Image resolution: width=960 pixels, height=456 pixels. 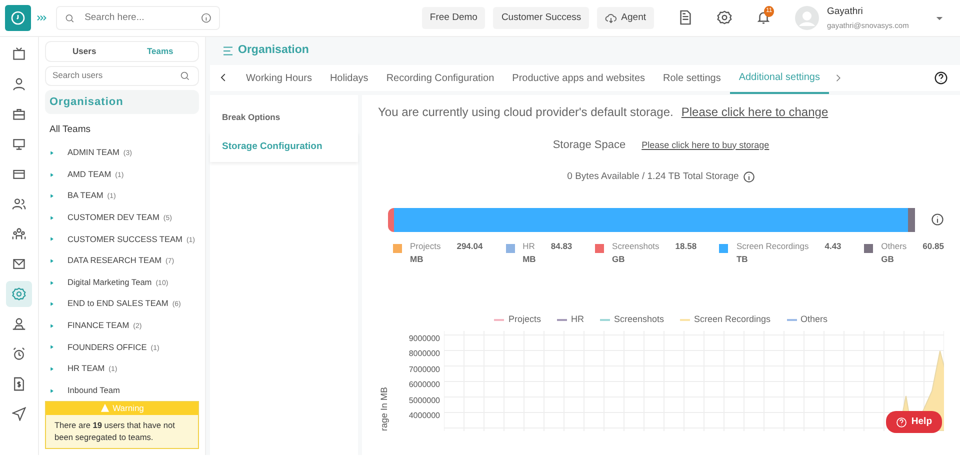 I want to click on y-axis-label: rage In MB, so click(x=384, y=408).